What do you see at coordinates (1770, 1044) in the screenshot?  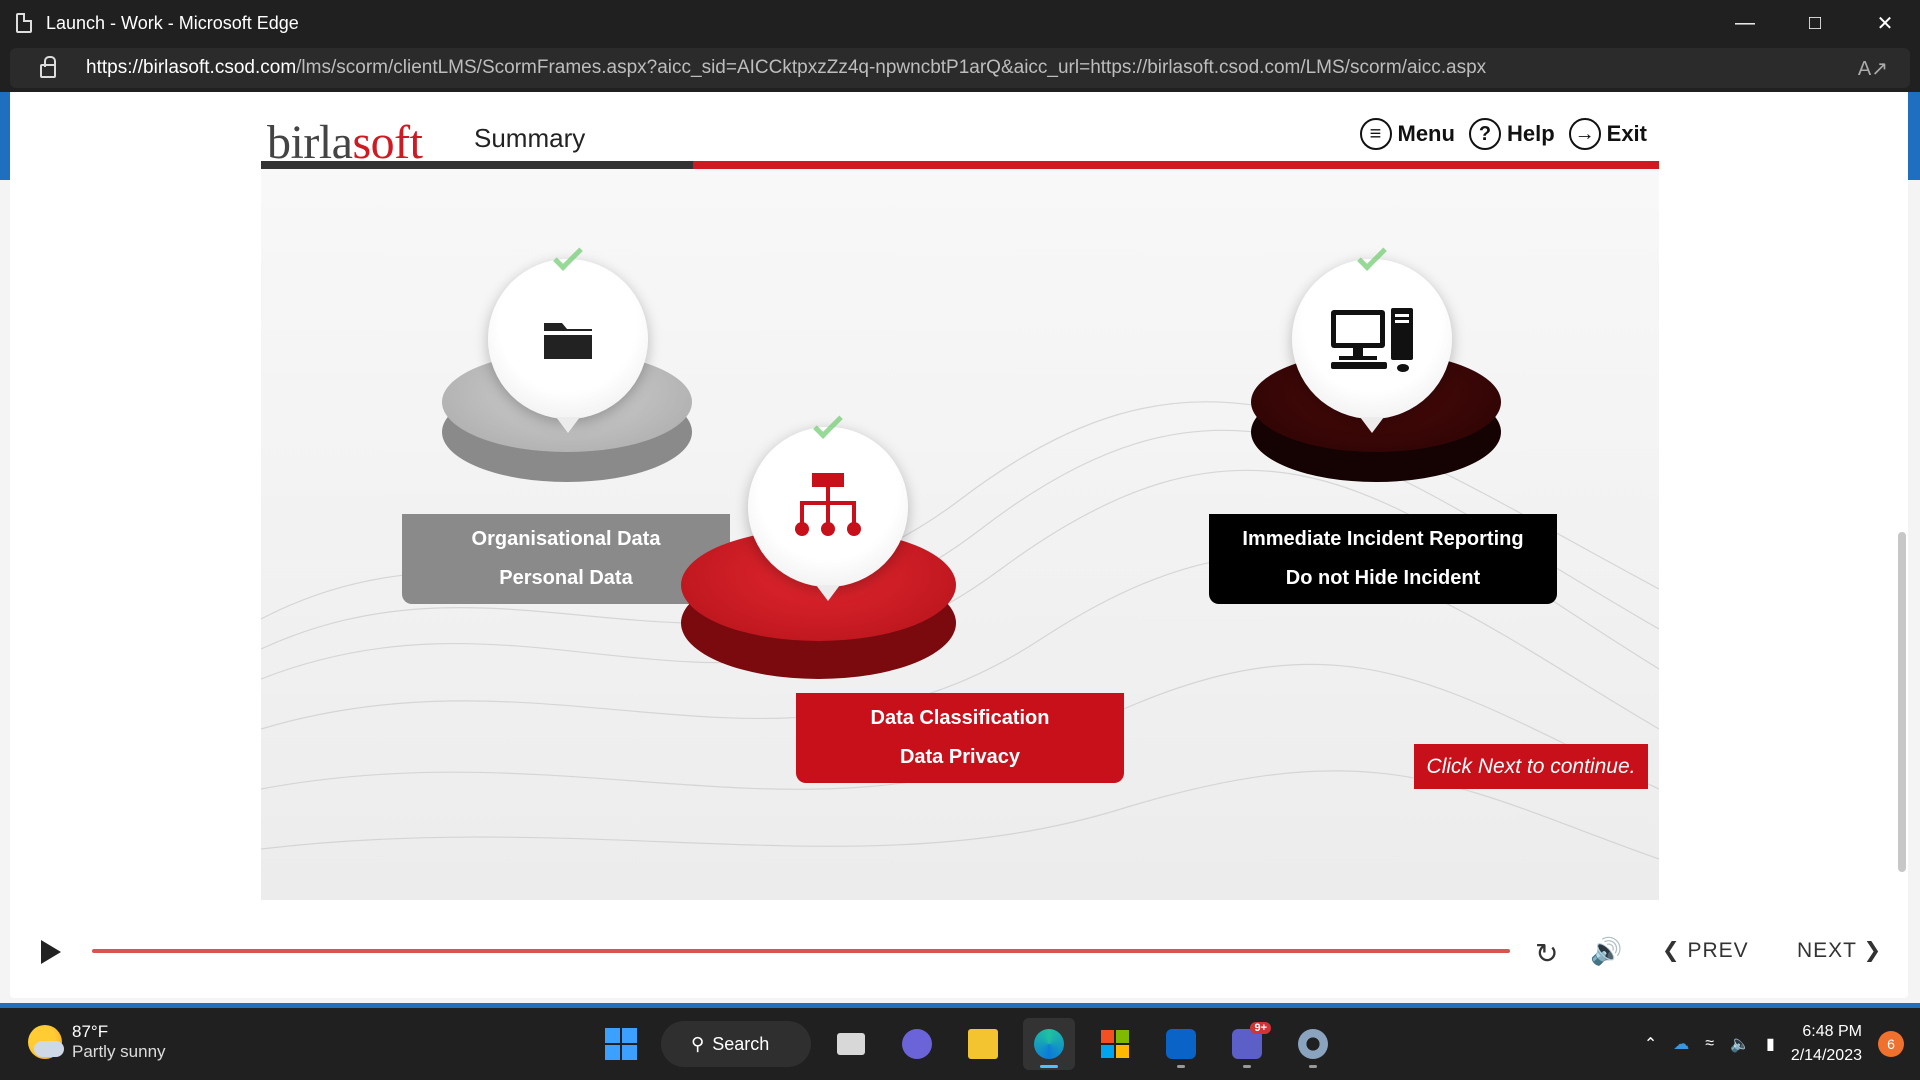 I see `battery-icon: ▮` at bounding box center [1770, 1044].